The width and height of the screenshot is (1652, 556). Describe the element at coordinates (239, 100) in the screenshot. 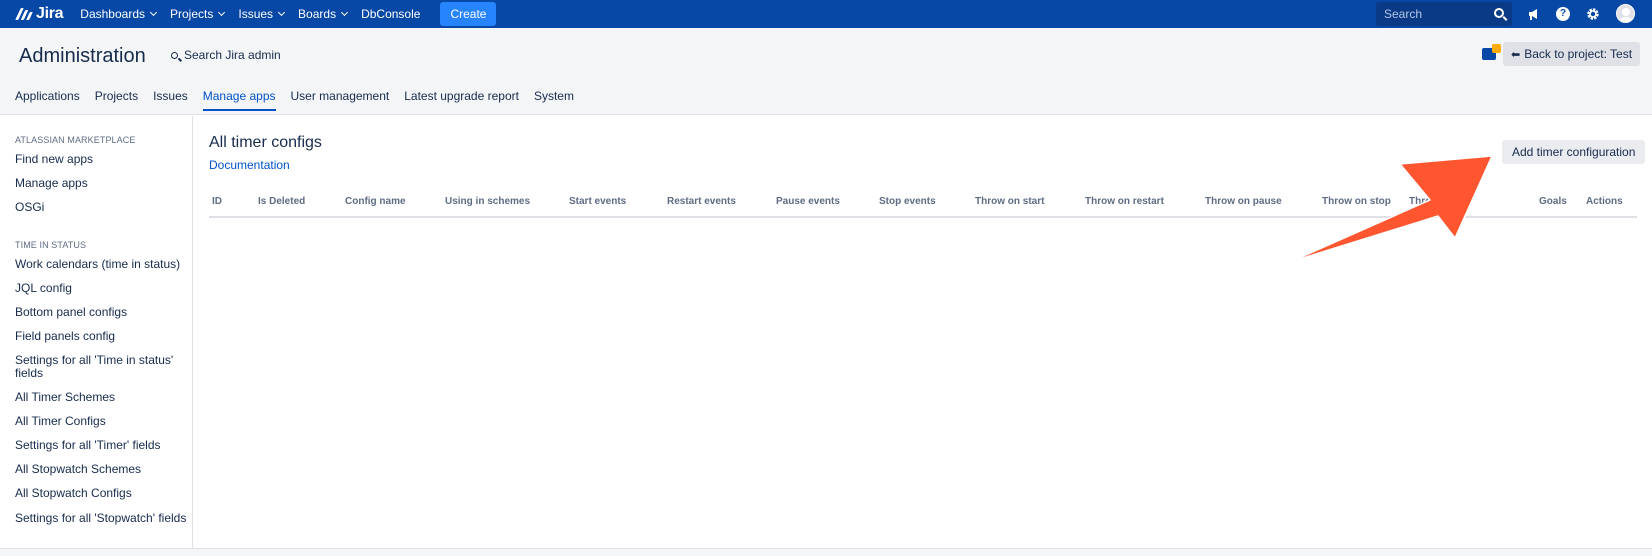

I see `tab-manage-apps: Manage apps` at that location.